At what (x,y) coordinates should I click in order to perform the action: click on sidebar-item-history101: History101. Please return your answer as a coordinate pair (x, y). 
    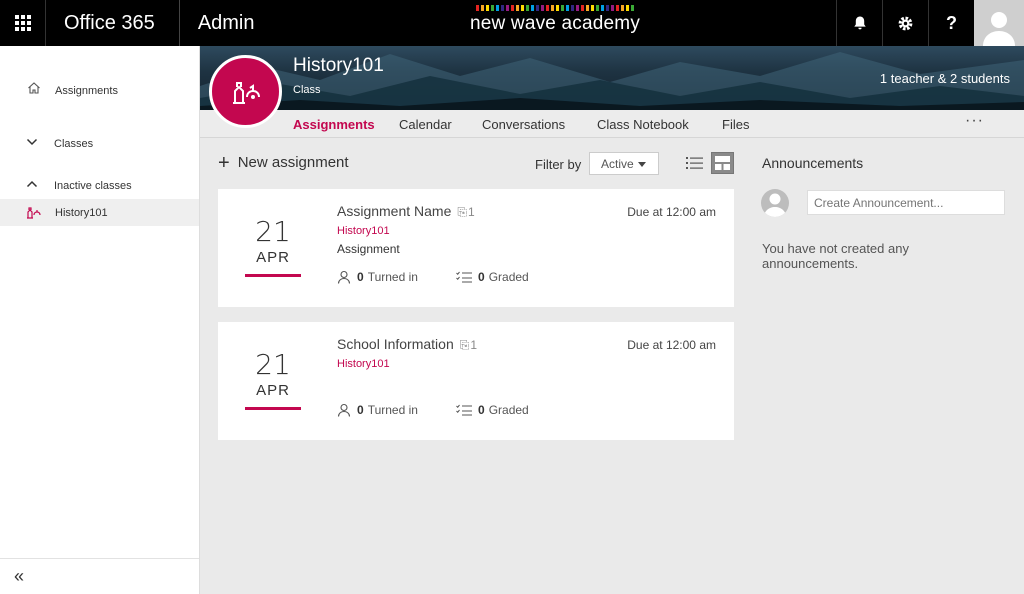
    Looking at the image, I should click on (99, 212).